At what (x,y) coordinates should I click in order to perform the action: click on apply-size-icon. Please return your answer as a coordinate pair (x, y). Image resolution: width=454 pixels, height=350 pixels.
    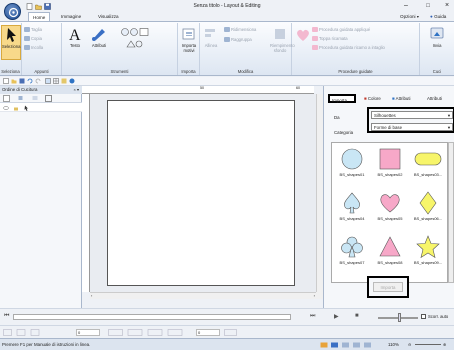
    Looking at the image, I should click on (232, 332).